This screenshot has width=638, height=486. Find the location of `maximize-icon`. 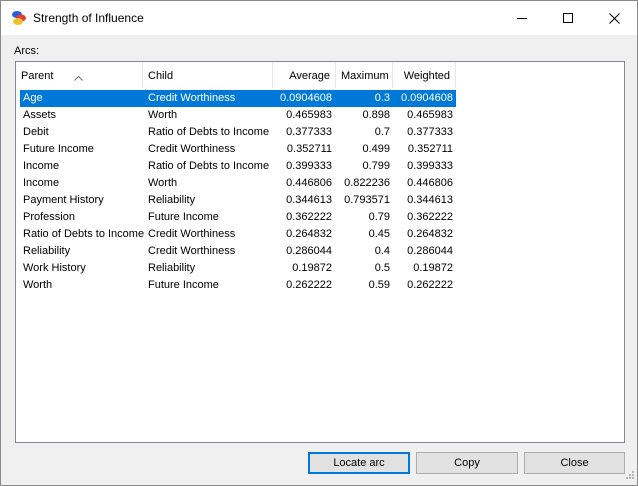

maximize-icon is located at coordinates (568, 18).